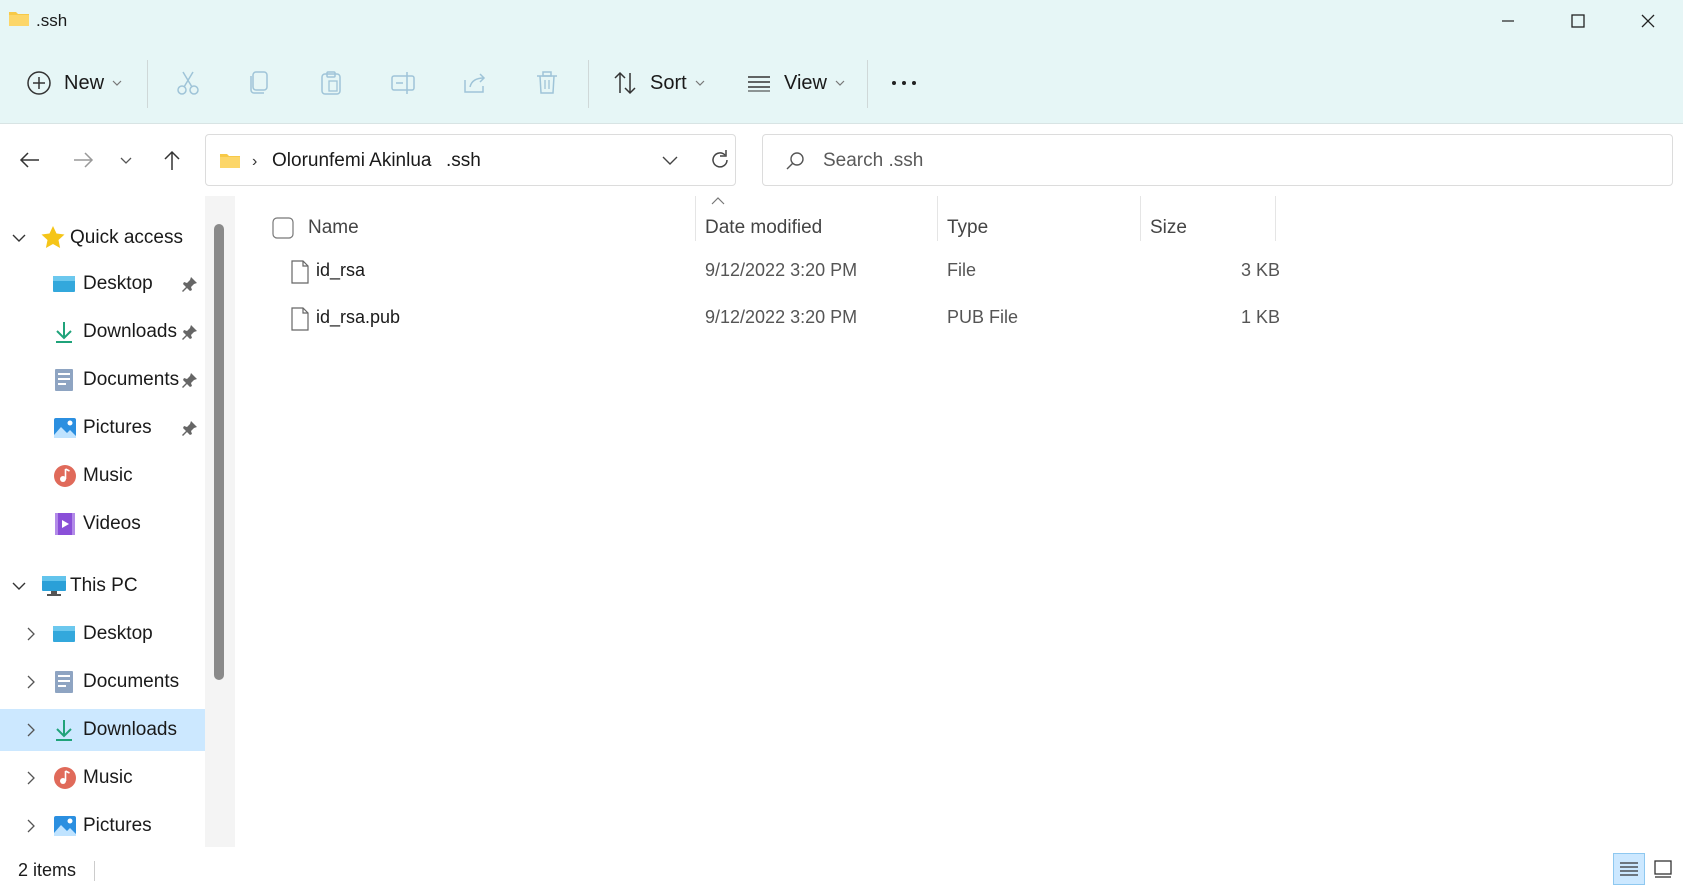 The height and width of the screenshot is (887, 1683). I want to click on sort-button: Sort, so click(658, 83).